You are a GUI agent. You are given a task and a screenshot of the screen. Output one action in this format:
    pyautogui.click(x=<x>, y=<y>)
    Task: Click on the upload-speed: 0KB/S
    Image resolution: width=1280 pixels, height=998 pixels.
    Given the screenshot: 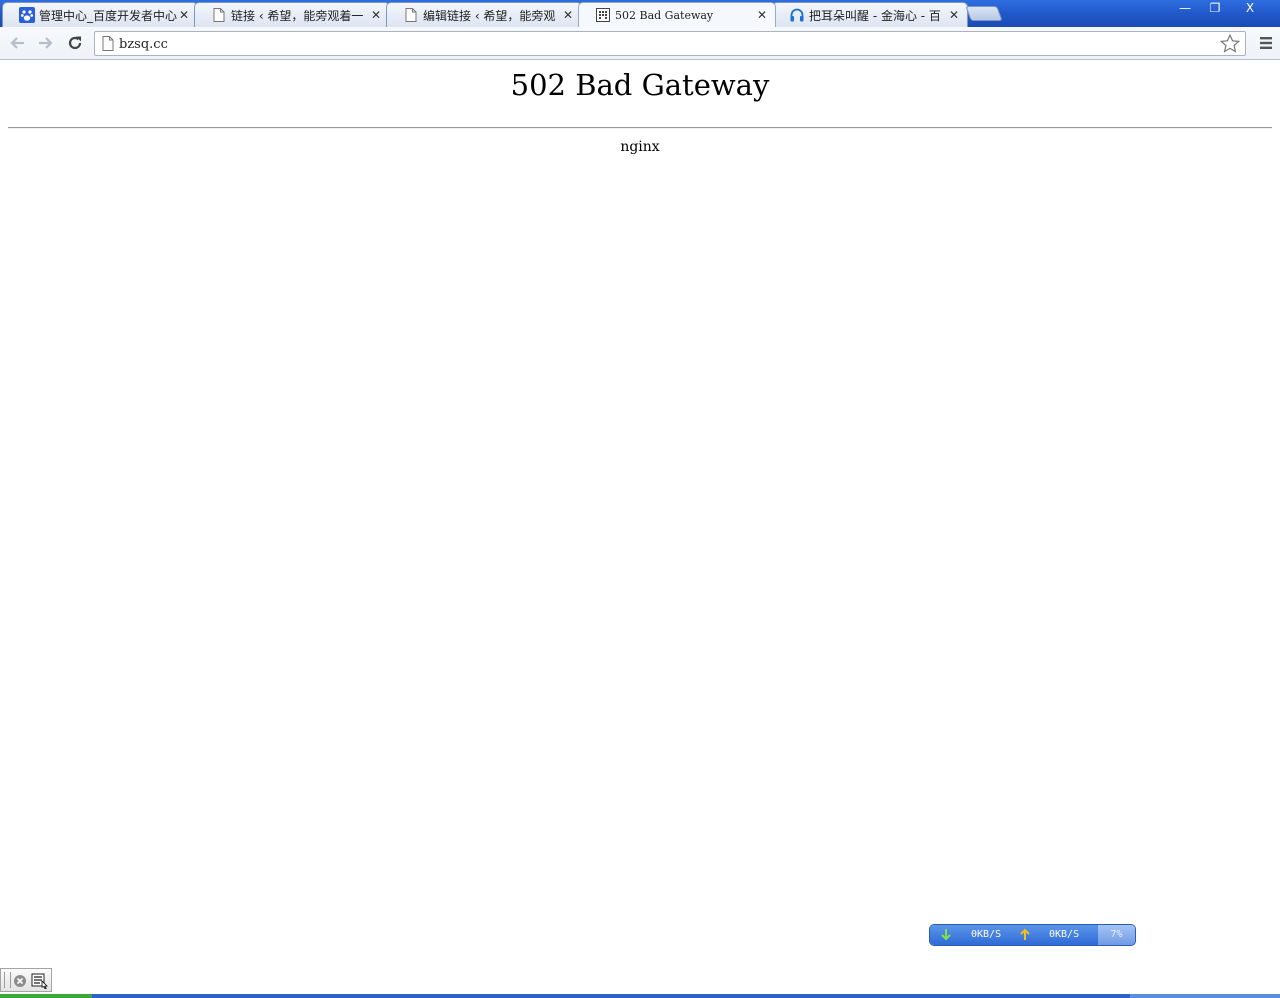 What is the action you would take?
    pyautogui.click(x=1064, y=934)
    